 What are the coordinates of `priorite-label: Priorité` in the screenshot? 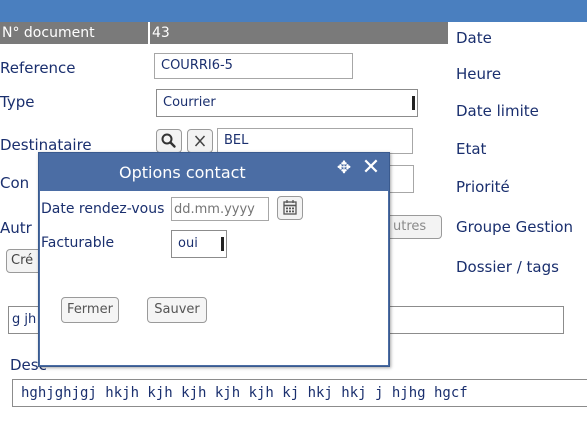 It's located at (483, 187).